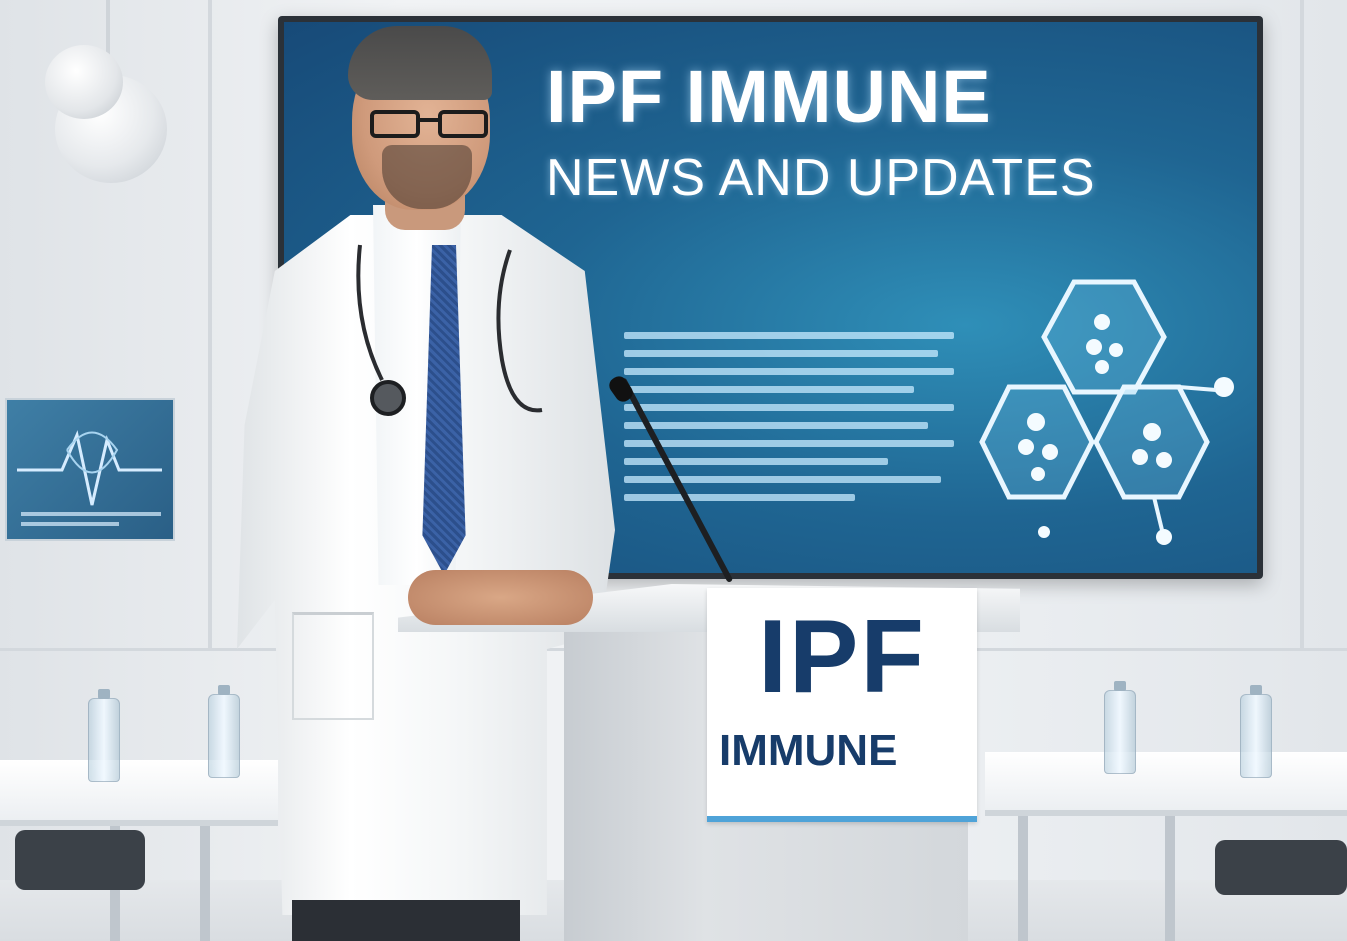  What do you see at coordinates (406, 920) in the screenshot?
I see `doctor-trousers` at bounding box center [406, 920].